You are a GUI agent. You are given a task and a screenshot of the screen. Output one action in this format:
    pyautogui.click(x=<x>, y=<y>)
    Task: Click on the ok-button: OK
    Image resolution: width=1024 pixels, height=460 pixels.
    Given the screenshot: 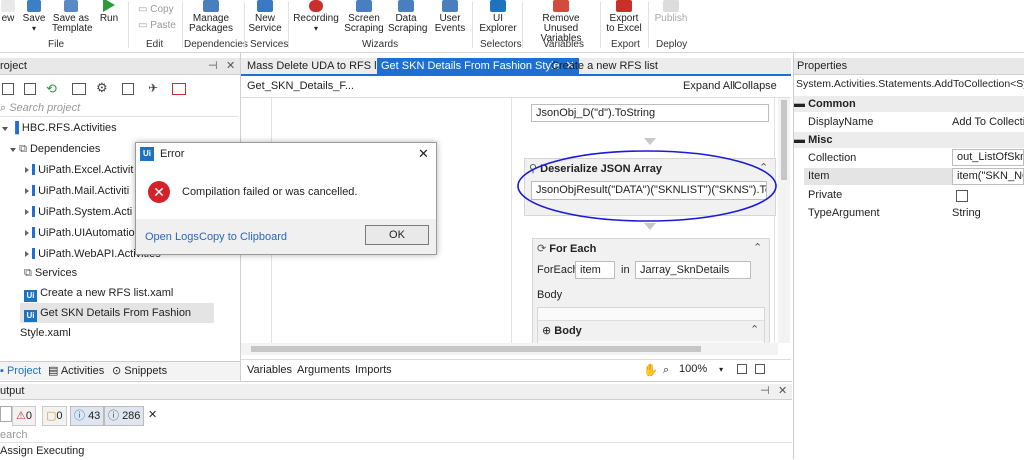 What is the action you would take?
    pyautogui.click(x=397, y=235)
    